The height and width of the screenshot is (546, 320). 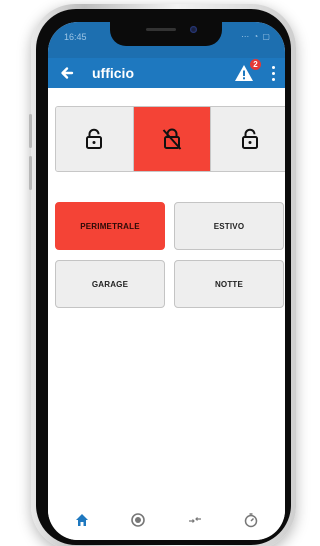 I want to click on phone-notch, so click(x=166, y=34).